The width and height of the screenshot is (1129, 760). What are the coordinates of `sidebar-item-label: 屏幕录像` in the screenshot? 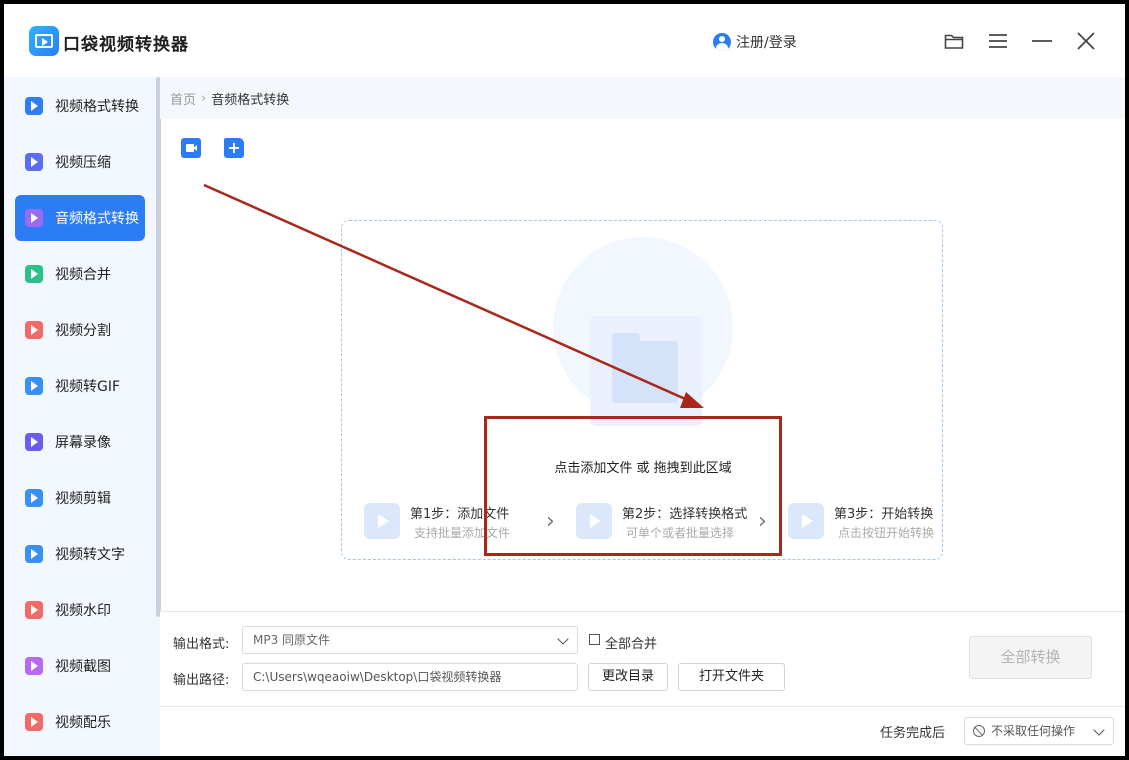 It's located at (83, 443).